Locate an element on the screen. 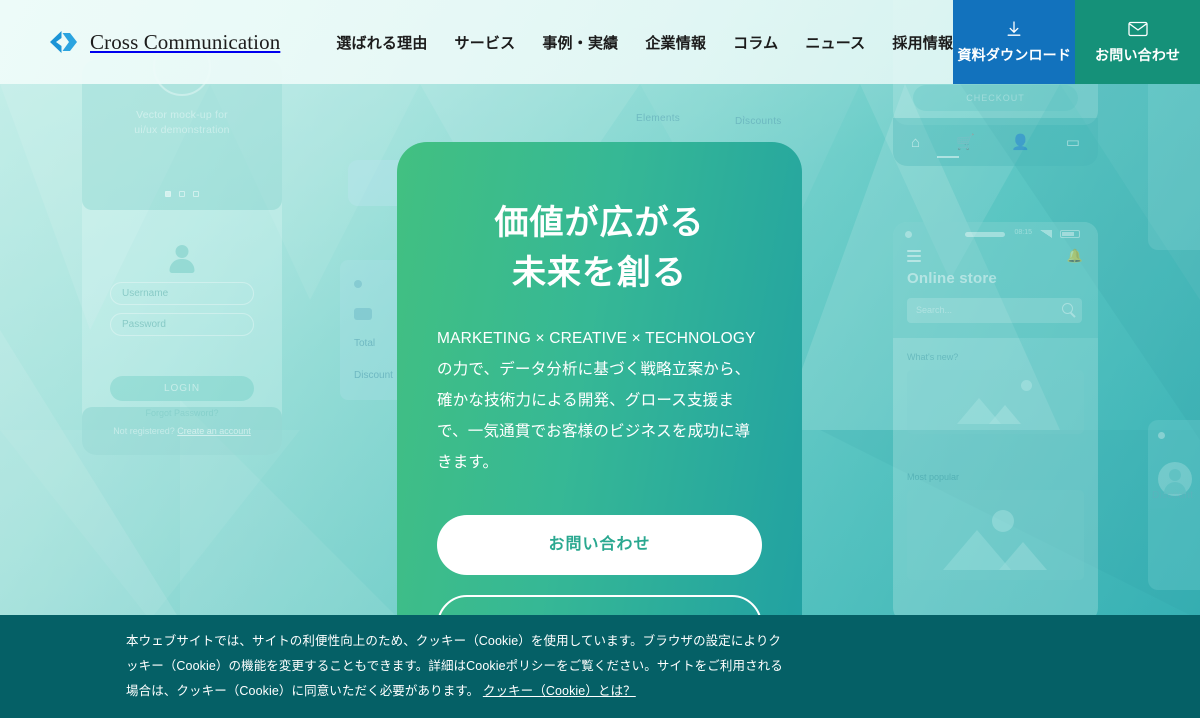 Image resolution: width=1200 pixels, height=718 pixels. main-nav: 選ばれる理由 サービス 事例・実績 企業情報 コラム ニュース 採用情報 is located at coordinates (644, 42).